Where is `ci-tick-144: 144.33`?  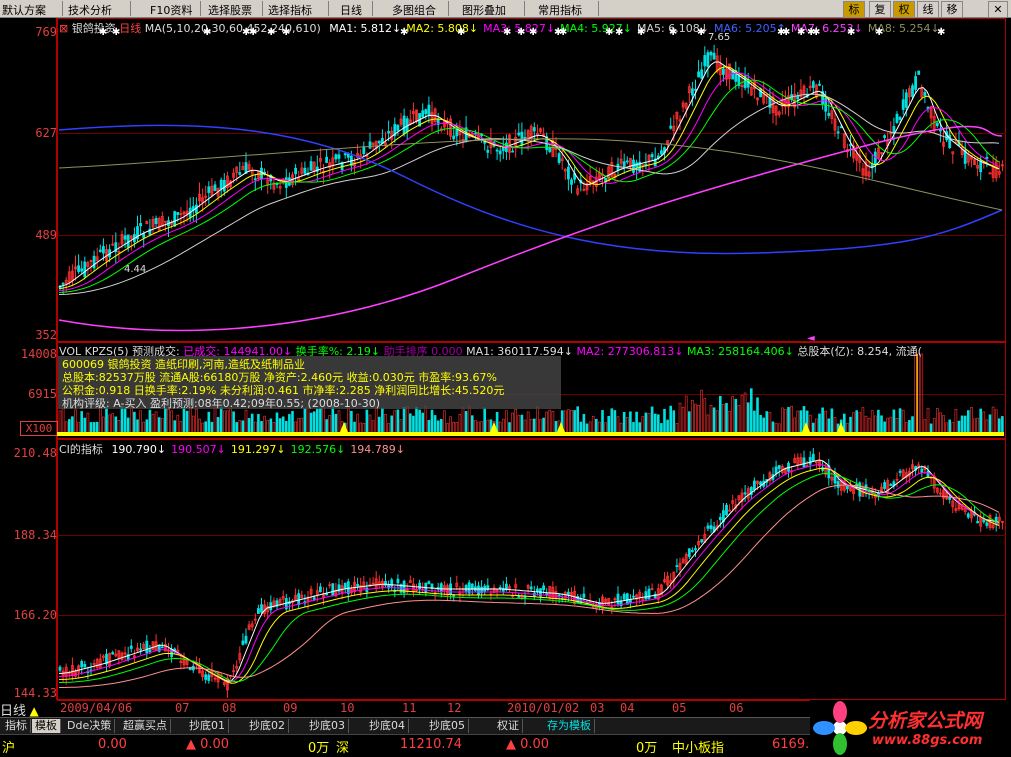 ci-tick-144: 144.33 is located at coordinates (35, 693).